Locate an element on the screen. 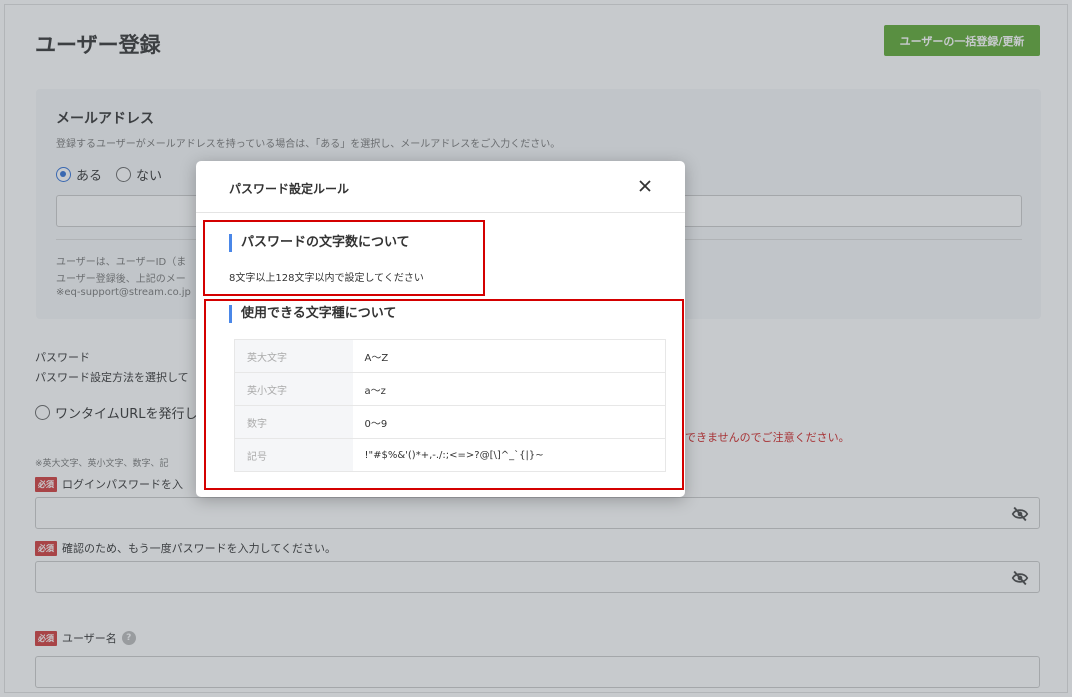 The height and width of the screenshot is (697, 1072). close-button is located at coordinates (645, 186).